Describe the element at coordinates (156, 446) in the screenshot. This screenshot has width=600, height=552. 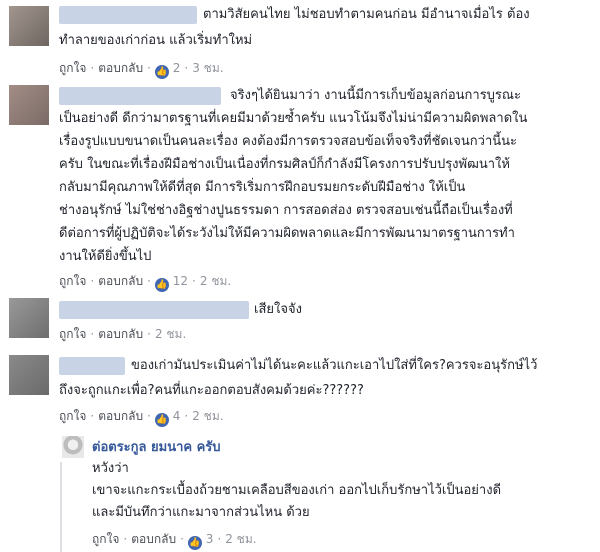
I see `reply-author-name: ต่อตระกูล ยมนาค ครับ` at that location.